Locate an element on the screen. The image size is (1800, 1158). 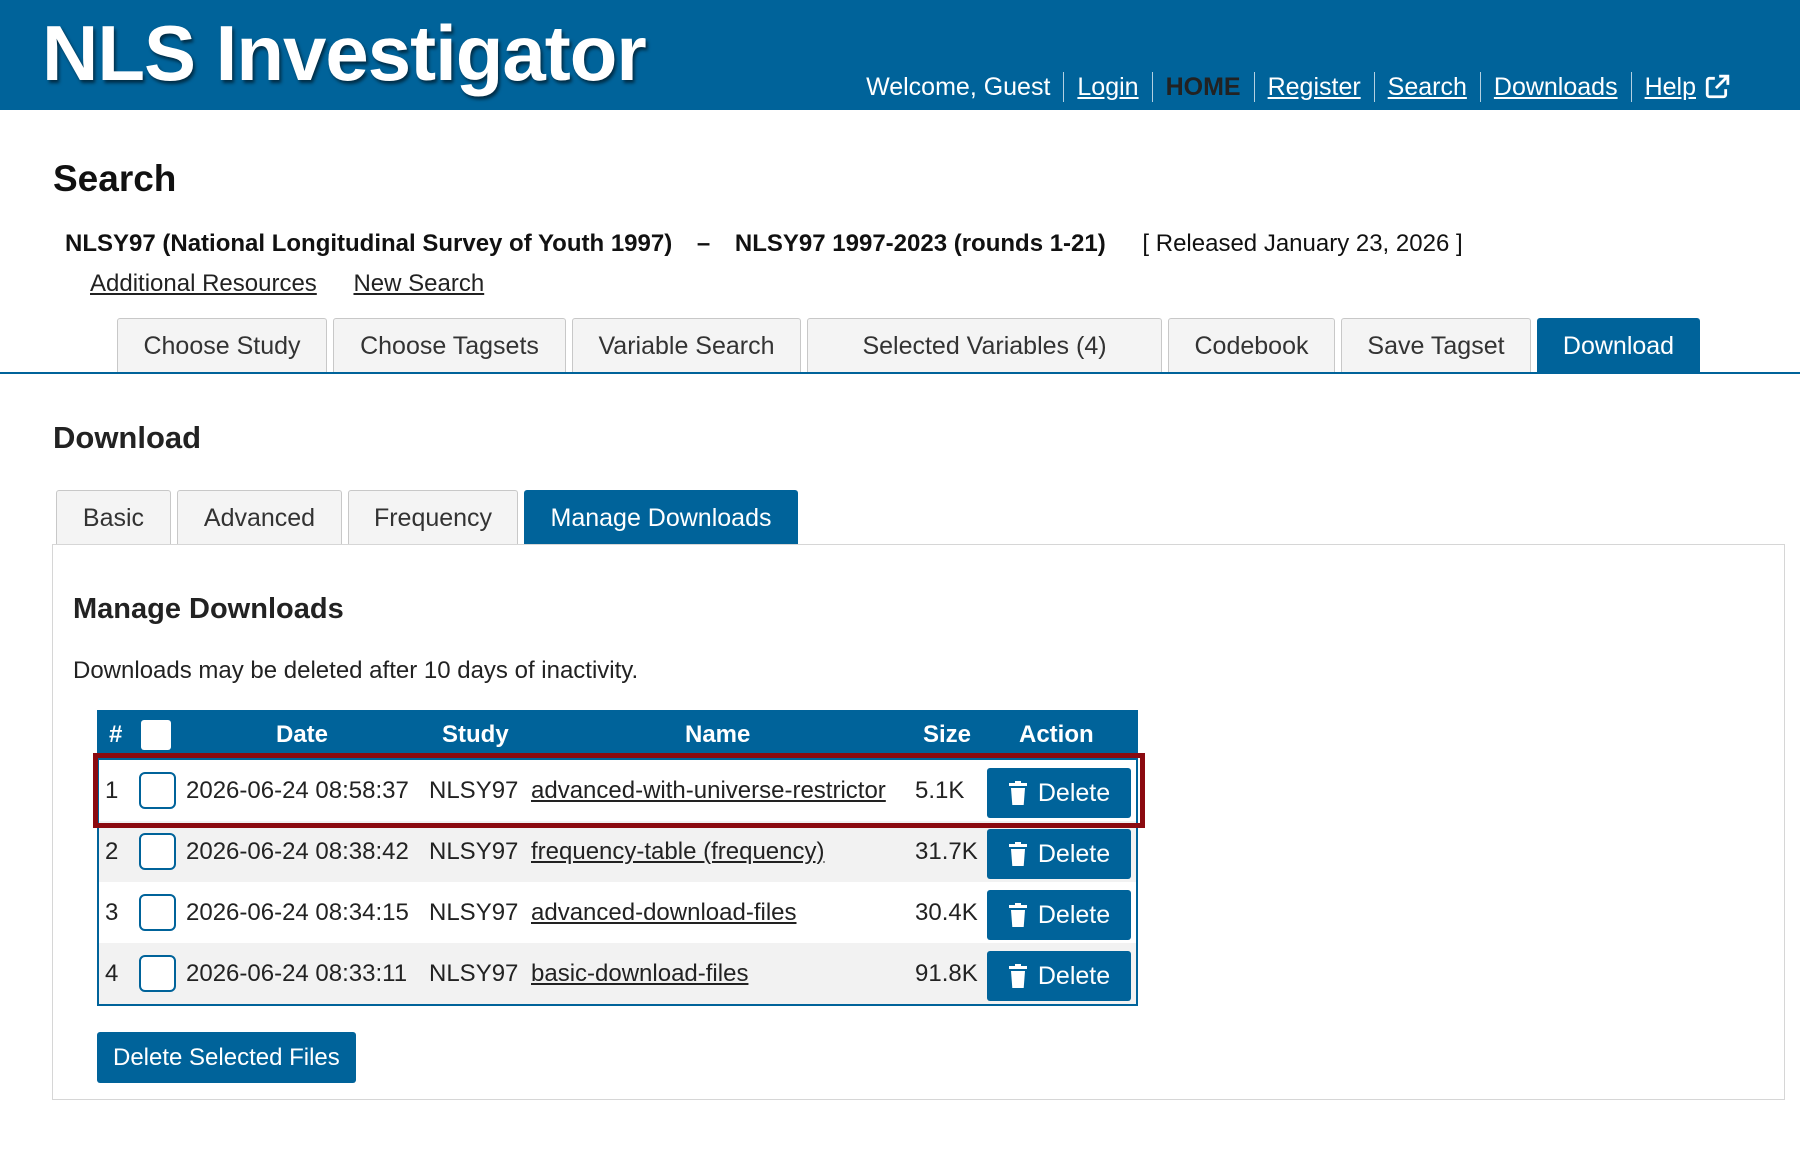
row-number: 4 is located at coordinates (112, 973).